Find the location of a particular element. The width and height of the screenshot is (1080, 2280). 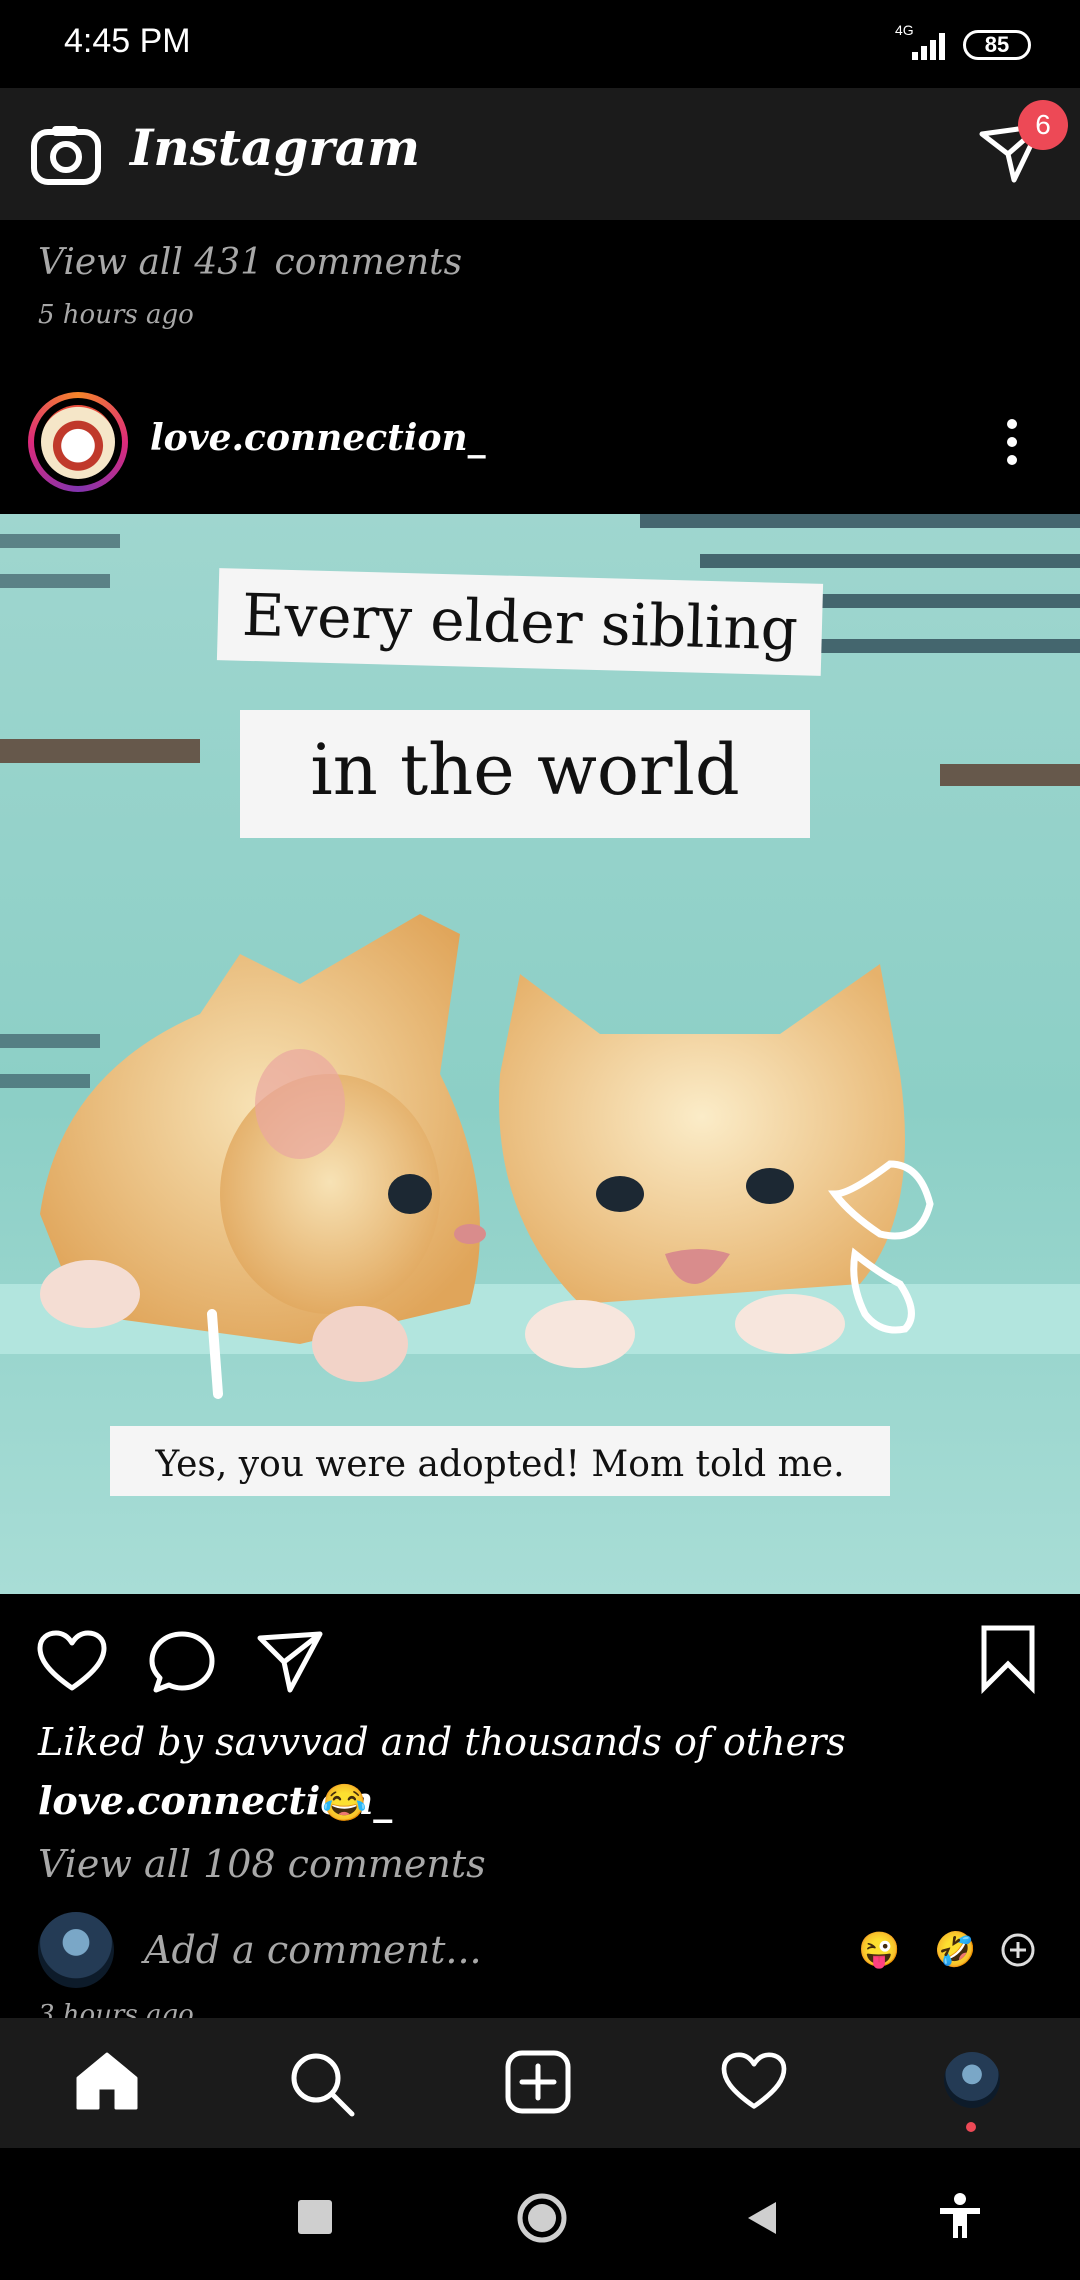

new-post-icon is located at coordinates (538, 2082).